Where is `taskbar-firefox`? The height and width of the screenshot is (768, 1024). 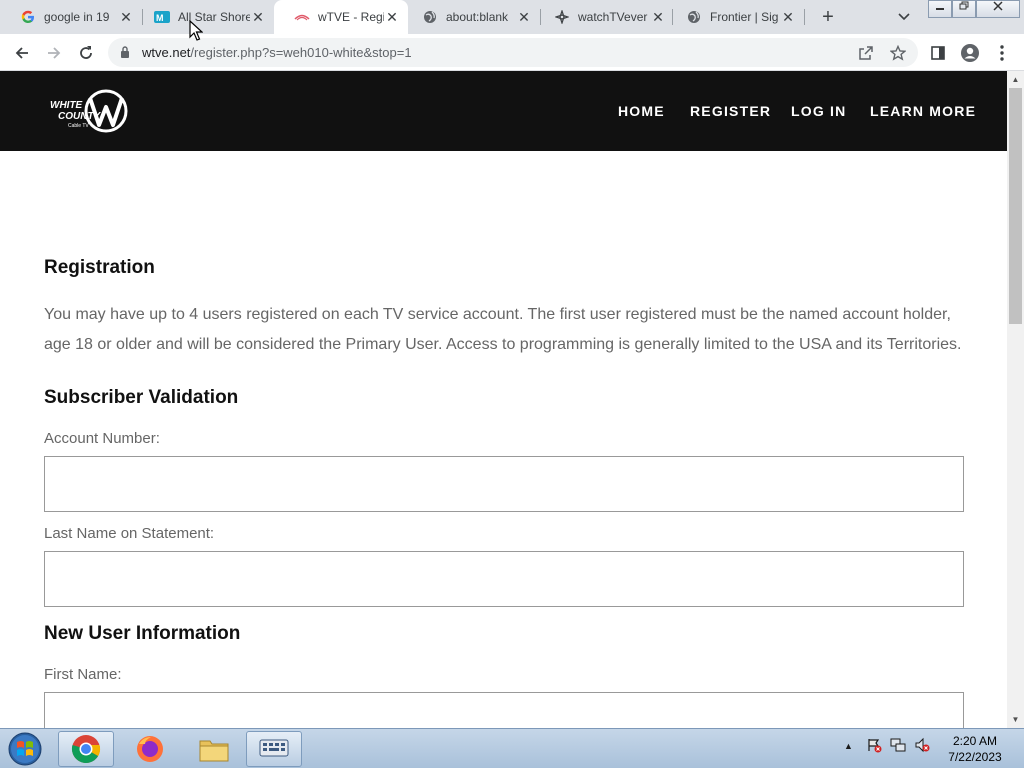
taskbar-firefox is located at coordinates (150, 749).